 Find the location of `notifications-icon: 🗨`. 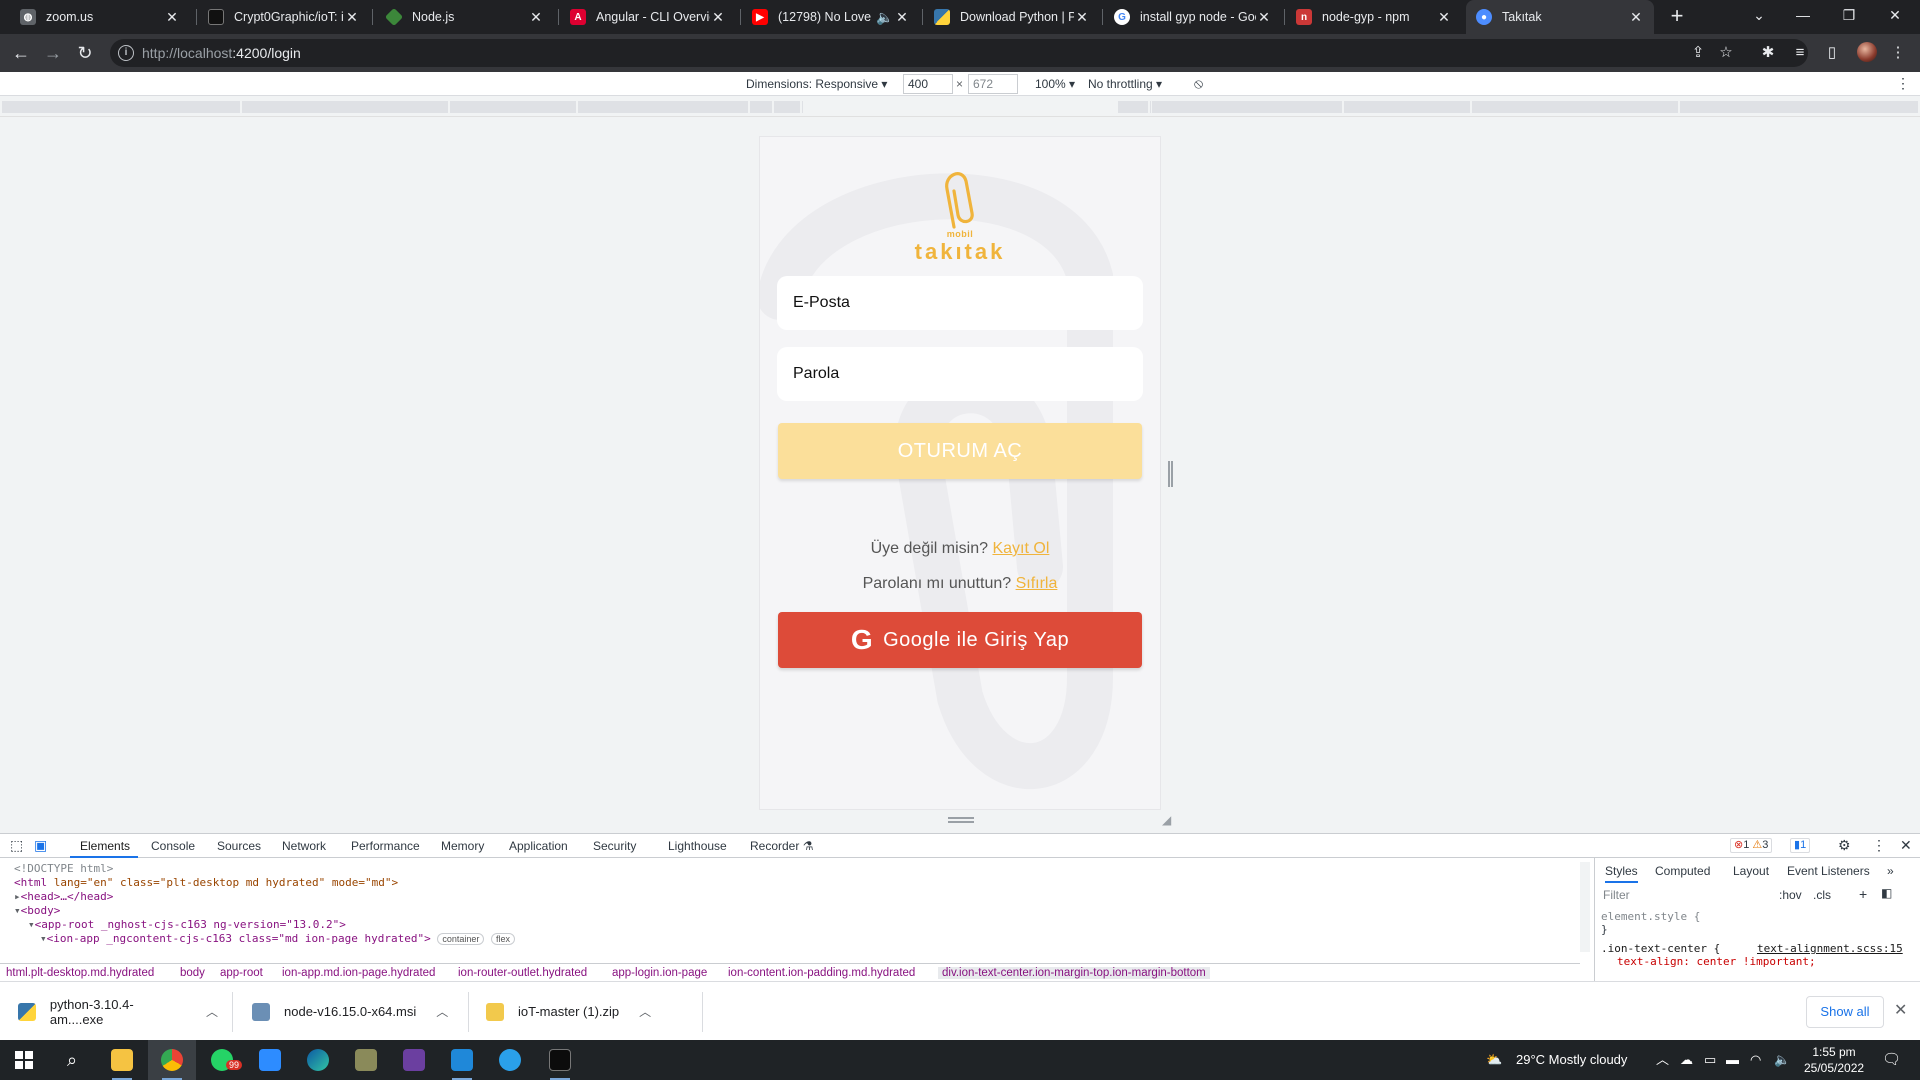

notifications-icon: 🗨 is located at coordinates (1891, 1060).